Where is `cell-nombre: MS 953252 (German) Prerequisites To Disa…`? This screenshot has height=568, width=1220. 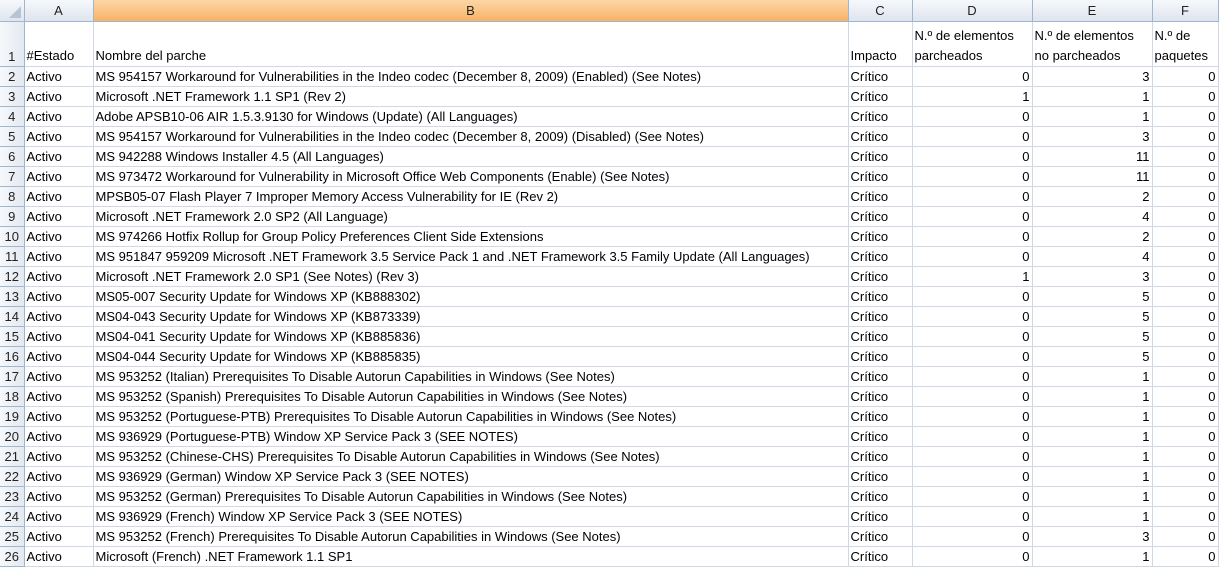 cell-nombre: MS 953252 (German) Prerequisites To Disa… is located at coordinates (471, 496).